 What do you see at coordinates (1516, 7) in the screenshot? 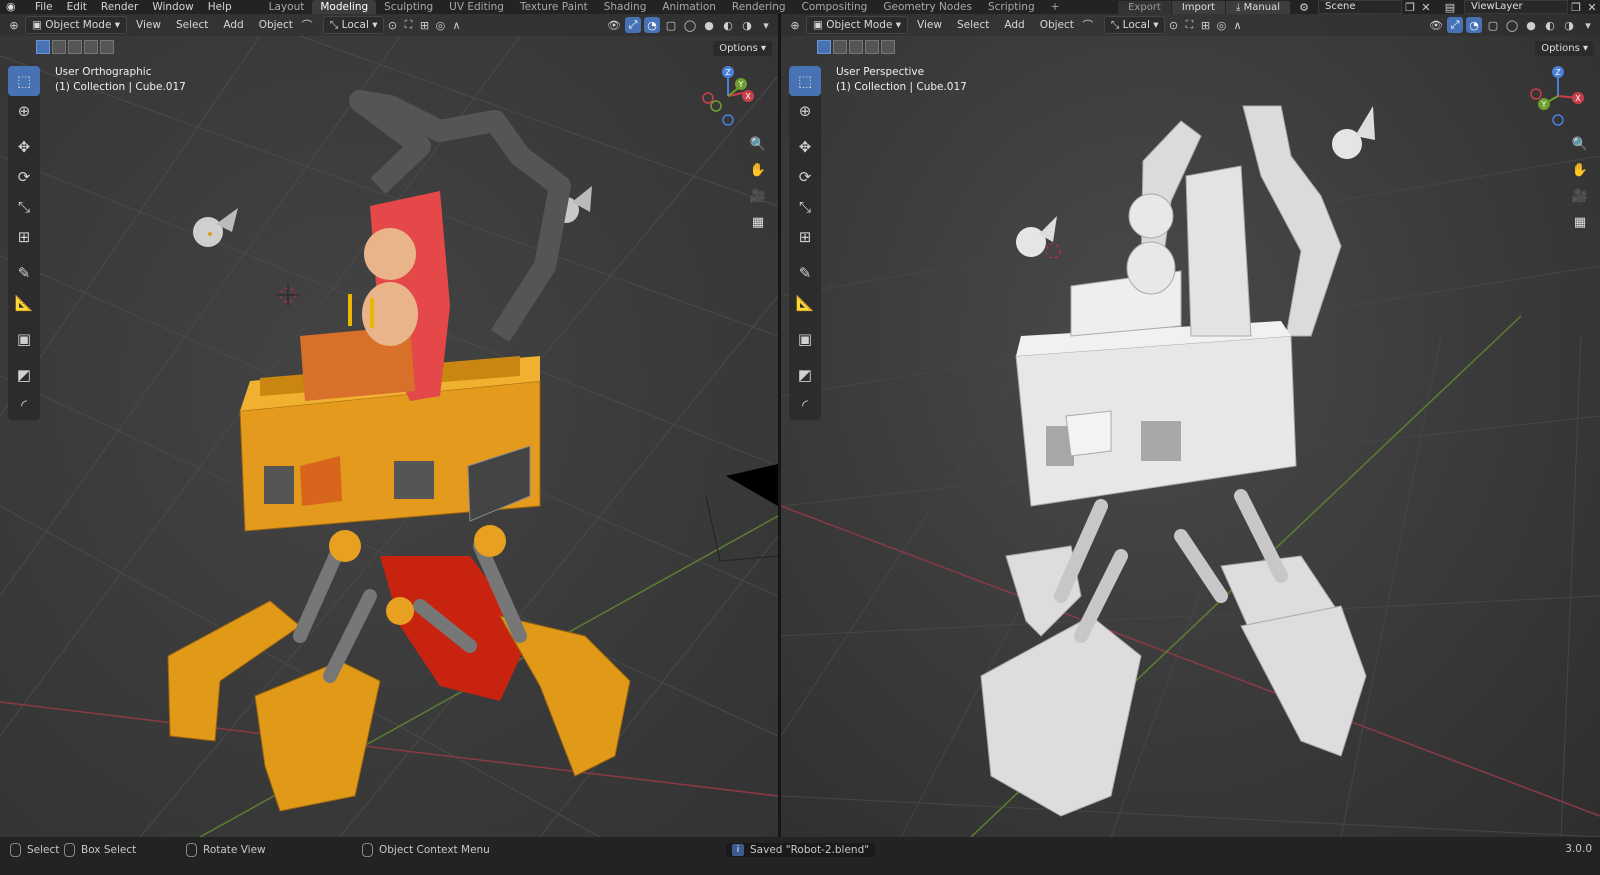
I see `view-layer-field: ViewLayer` at bounding box center [1516, 7].